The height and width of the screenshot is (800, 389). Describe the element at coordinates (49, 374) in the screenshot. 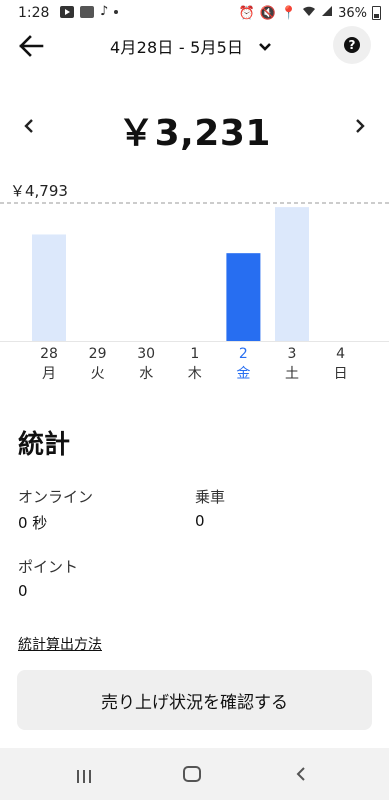

I see `chart-weekday: 月` at that location.